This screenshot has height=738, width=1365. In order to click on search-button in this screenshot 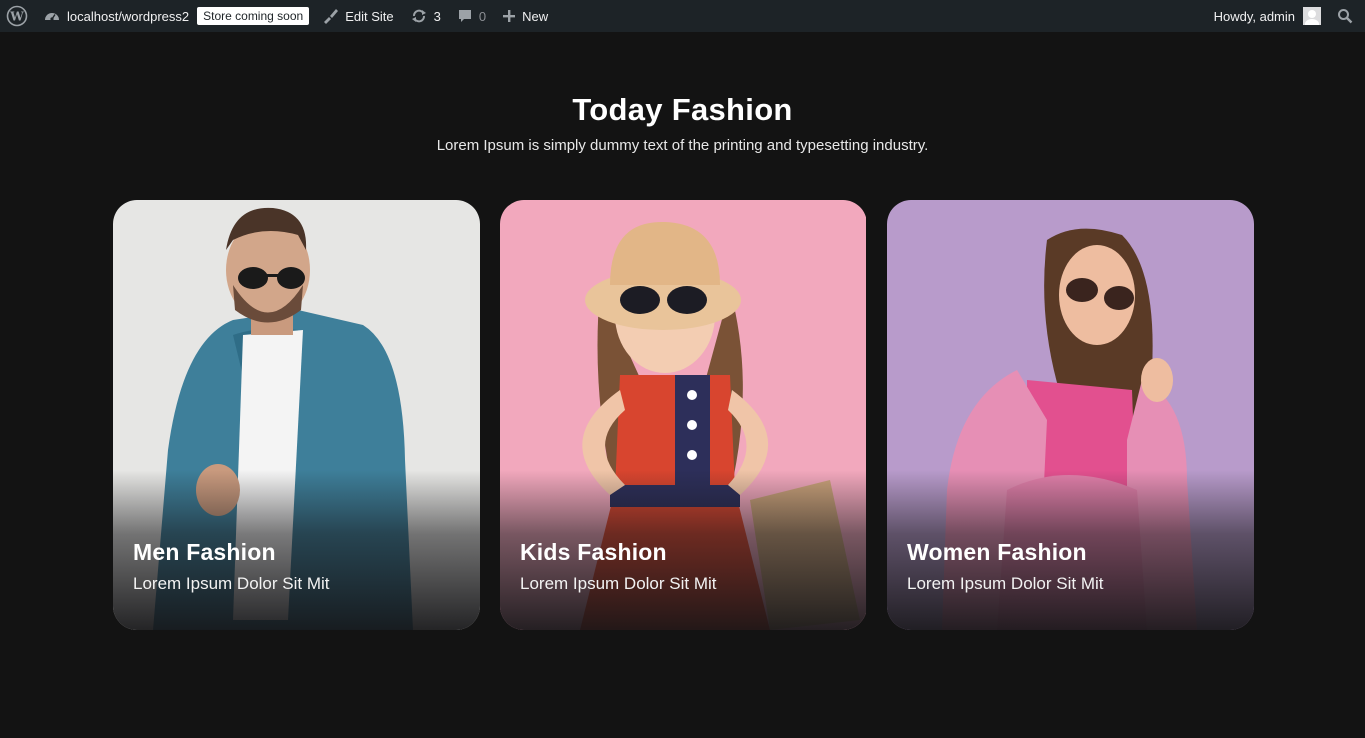, I will do `click(1347, 16)`.